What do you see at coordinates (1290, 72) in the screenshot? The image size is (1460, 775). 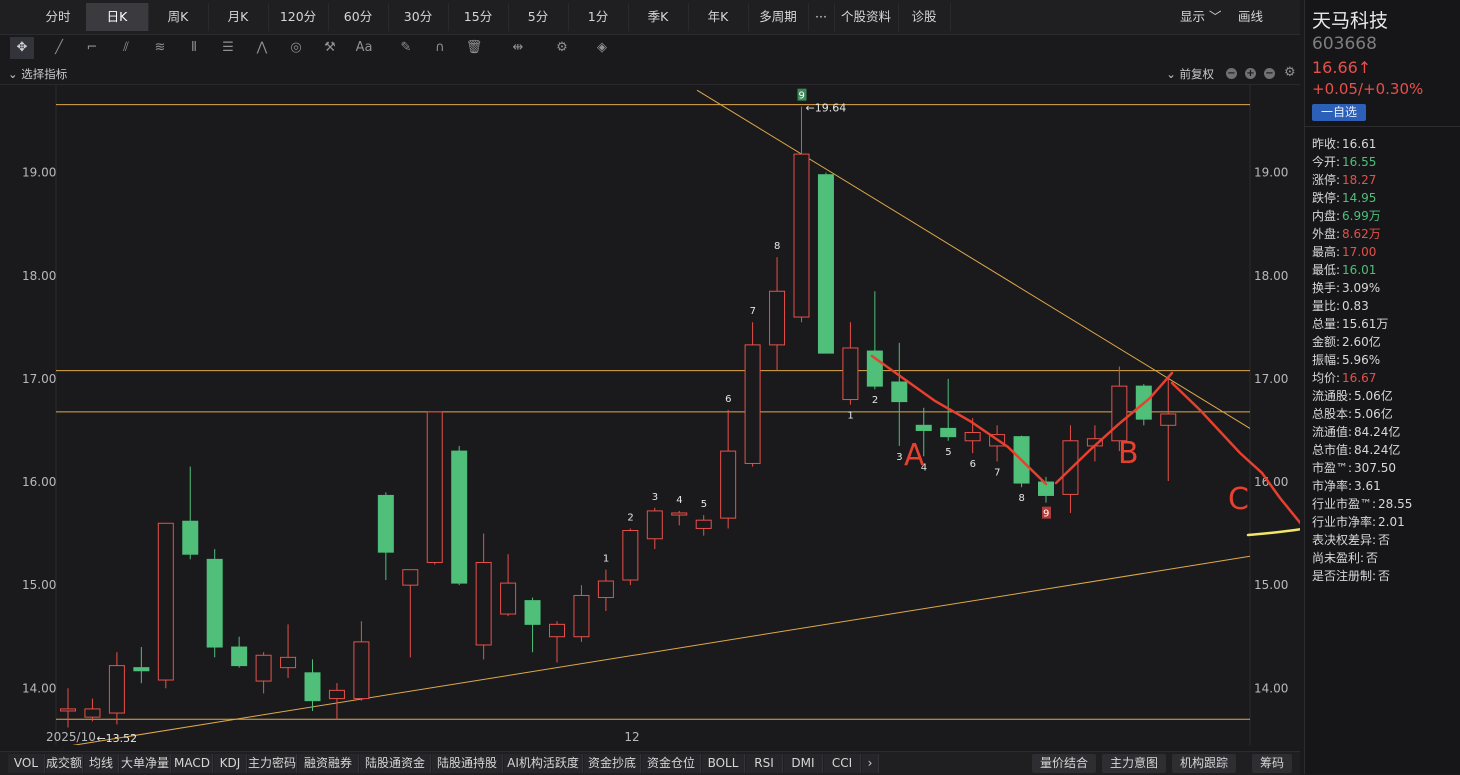 I see `gear-icon: ⚙` at bounding box center [1290, 72].